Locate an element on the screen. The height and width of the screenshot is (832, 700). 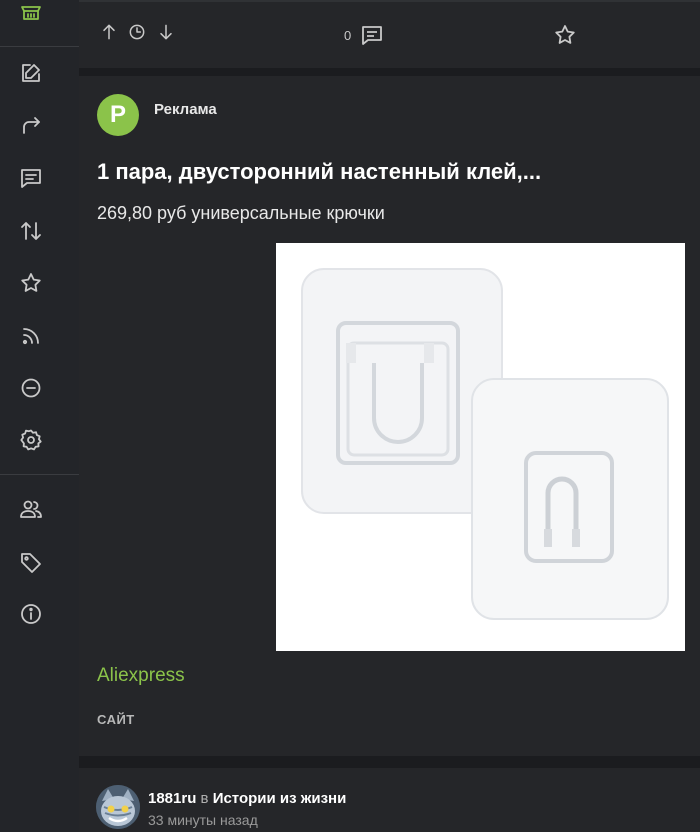
share-icon is located at coordinates (31, 125).